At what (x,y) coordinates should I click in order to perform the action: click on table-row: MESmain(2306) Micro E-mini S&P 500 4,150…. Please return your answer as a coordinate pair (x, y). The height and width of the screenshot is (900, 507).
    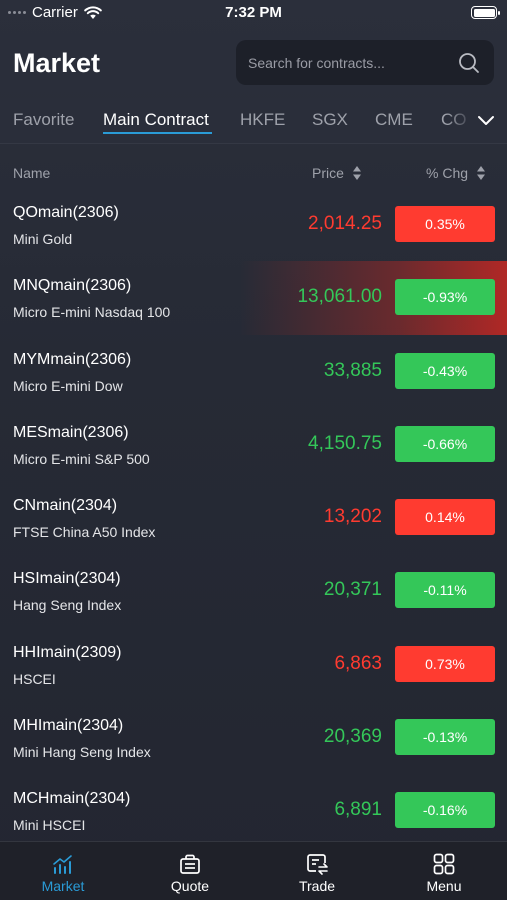
    Looking at the image, I should click on (253, 444).